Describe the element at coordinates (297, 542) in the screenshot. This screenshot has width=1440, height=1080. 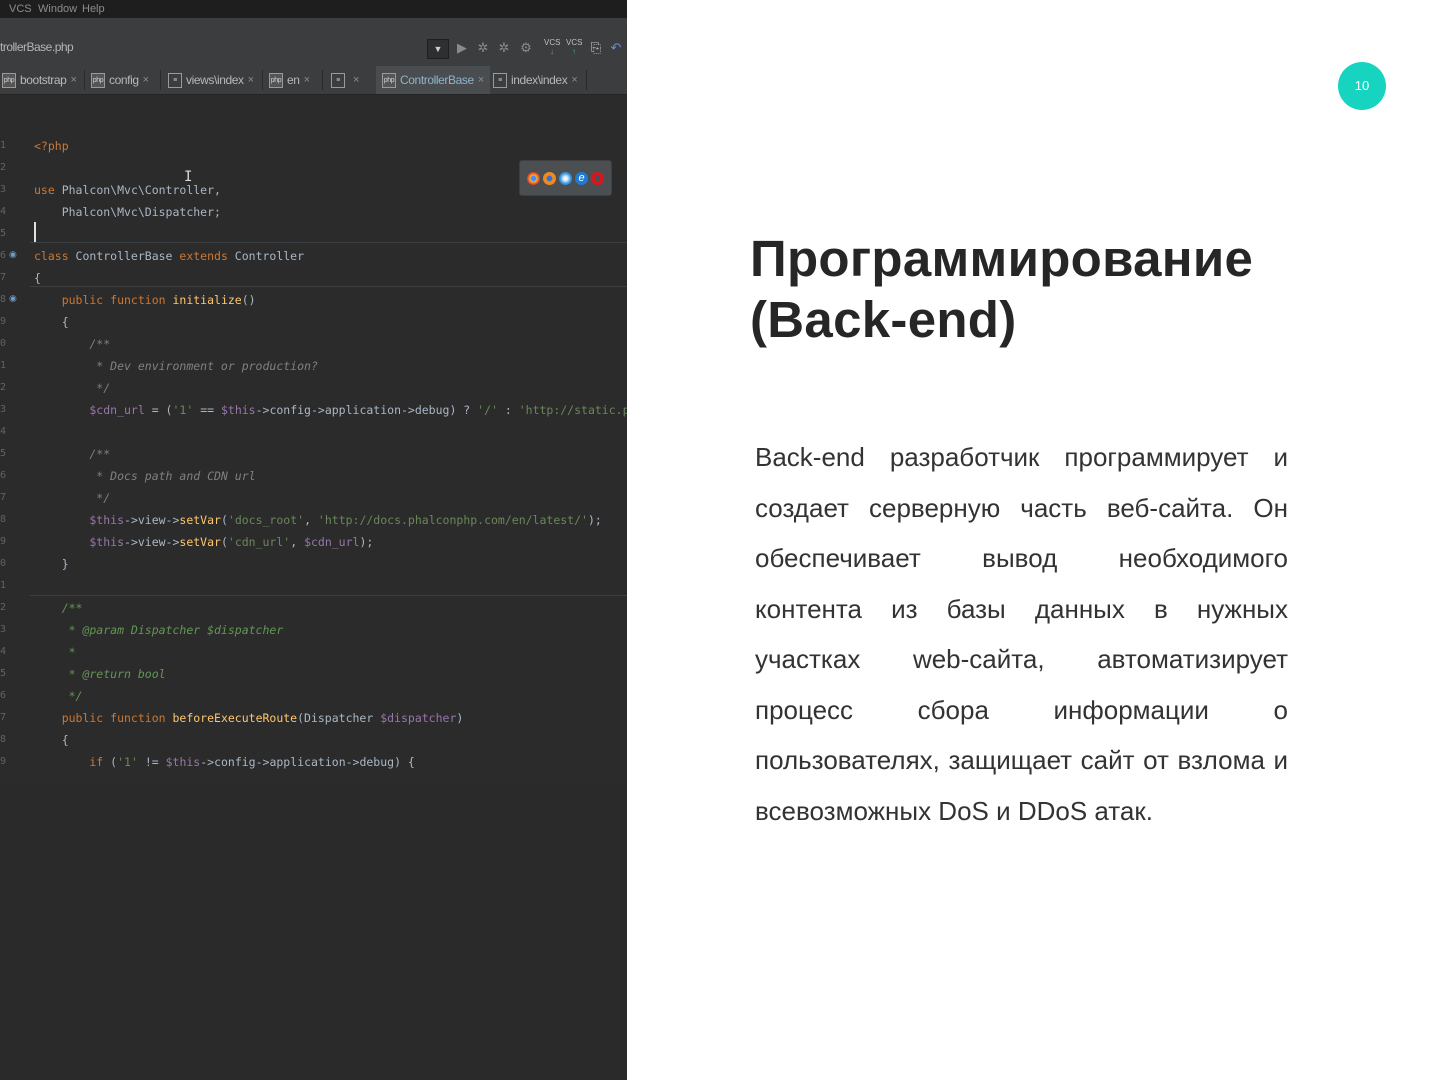
I see `code-token: ,` at that location.